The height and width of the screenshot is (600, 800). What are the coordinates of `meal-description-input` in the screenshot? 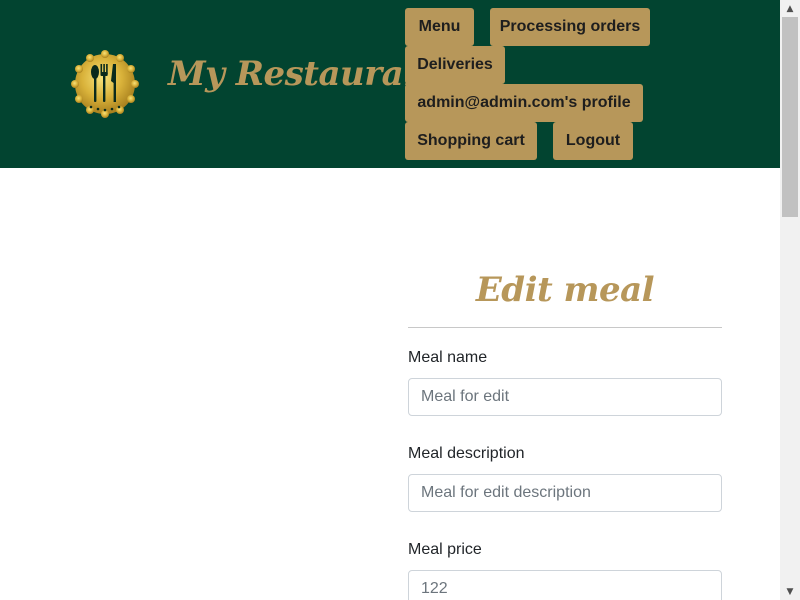 It's located at (565, 493).